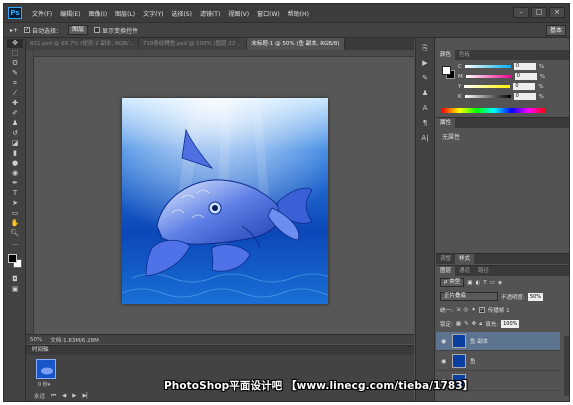 The width and height of the screenshot is (573, 405). What do you see at coordinates (521, 12) in the screenshot?
I see `minimize-button: –` at bounding box center [521, 12].